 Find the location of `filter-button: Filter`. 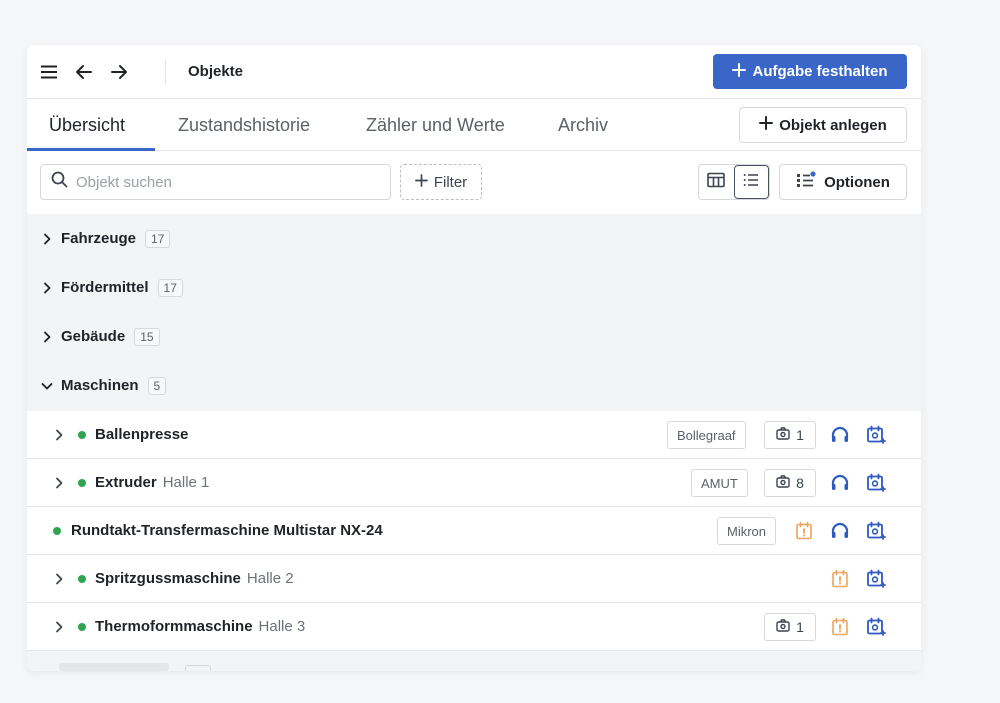

filter-button: Filter is located at coordinates (441, 182).